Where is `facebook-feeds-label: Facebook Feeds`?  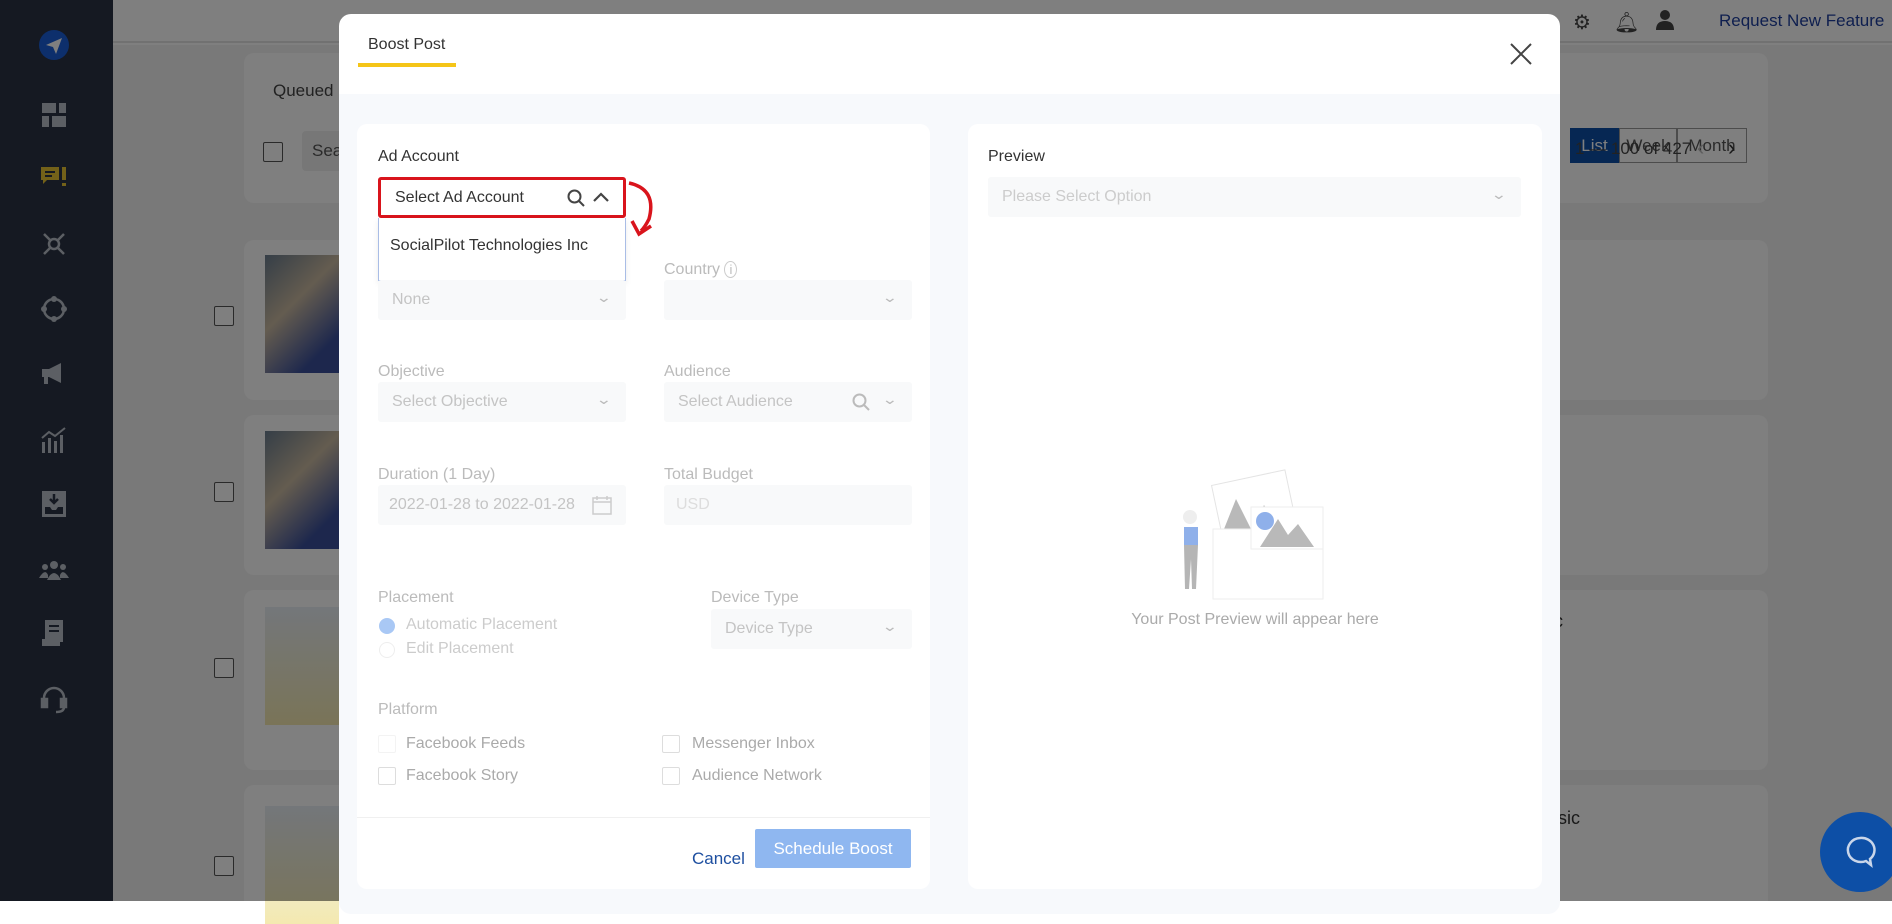 facebook-feeds-label: Facebook Feeds is located at coordinates (466, 743).